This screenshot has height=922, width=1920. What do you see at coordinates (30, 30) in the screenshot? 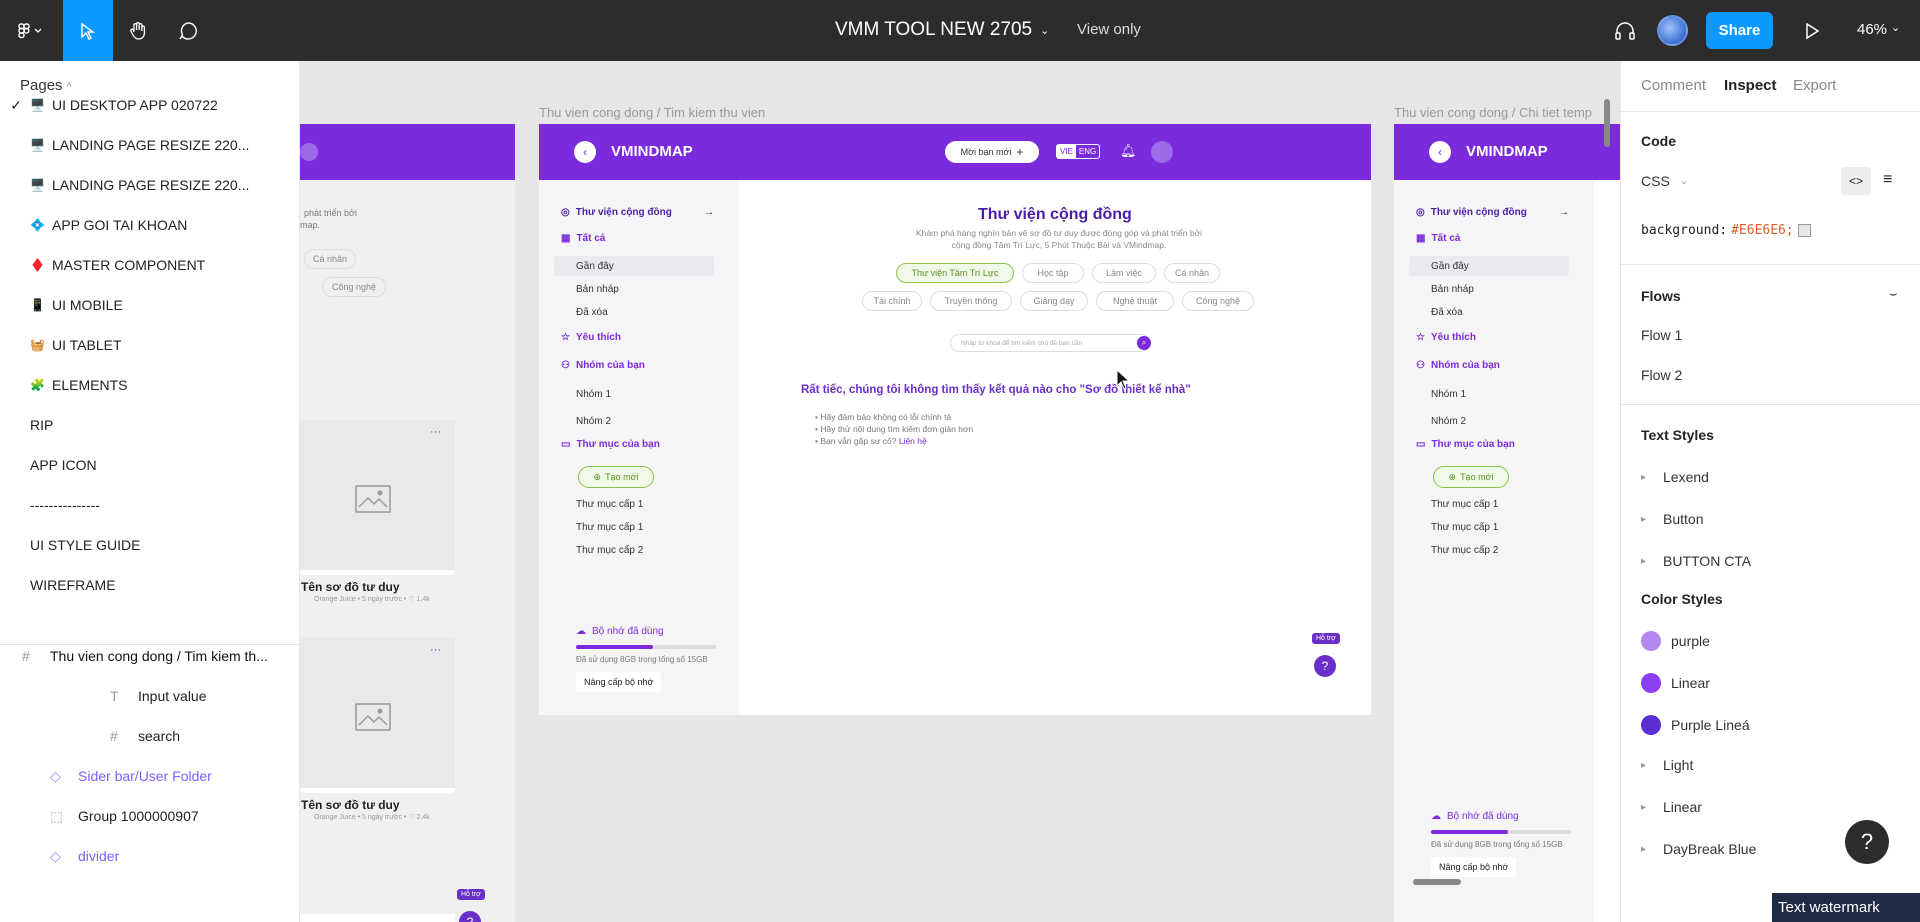
I see `figma-menu-button` at bounding box center [30, 30].